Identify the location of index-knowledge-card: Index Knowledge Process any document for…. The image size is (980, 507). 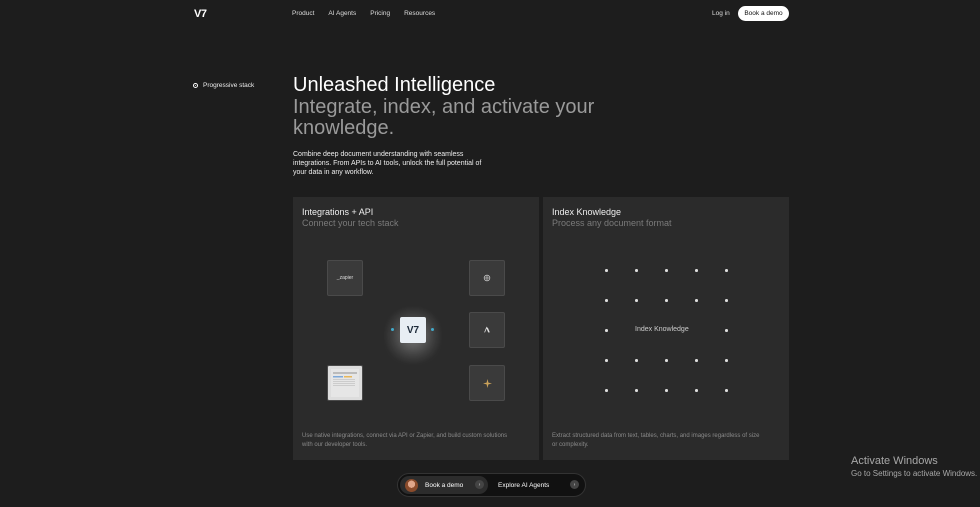
(666, 328).